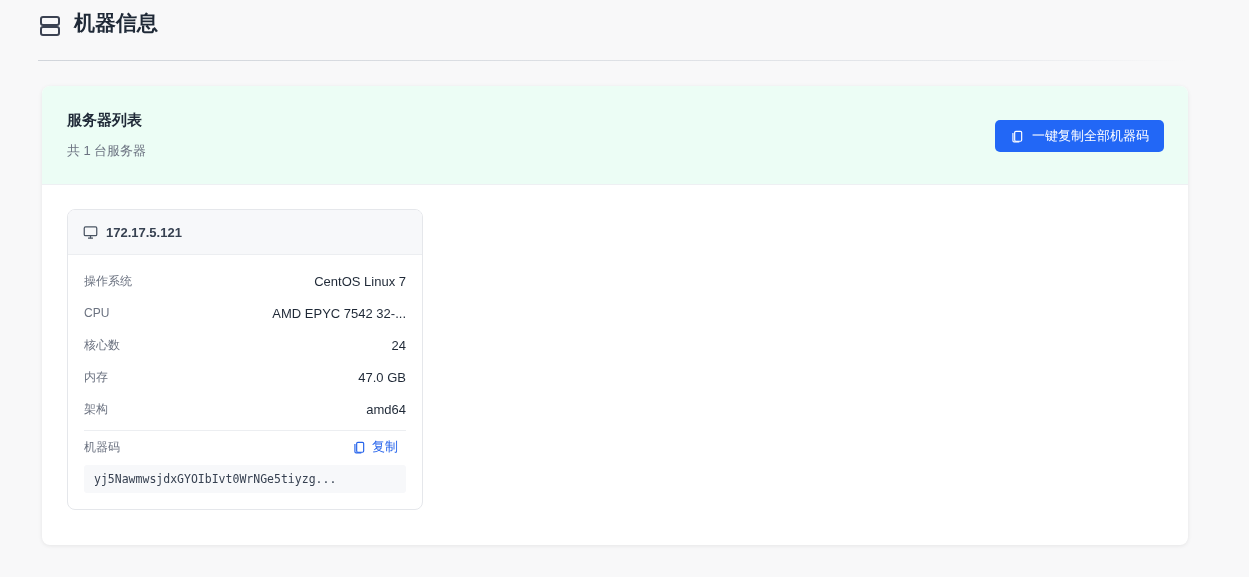  Describe the element at coordinates (379, 447) in the screenshot. I see `copy-button: 复制` at that location.